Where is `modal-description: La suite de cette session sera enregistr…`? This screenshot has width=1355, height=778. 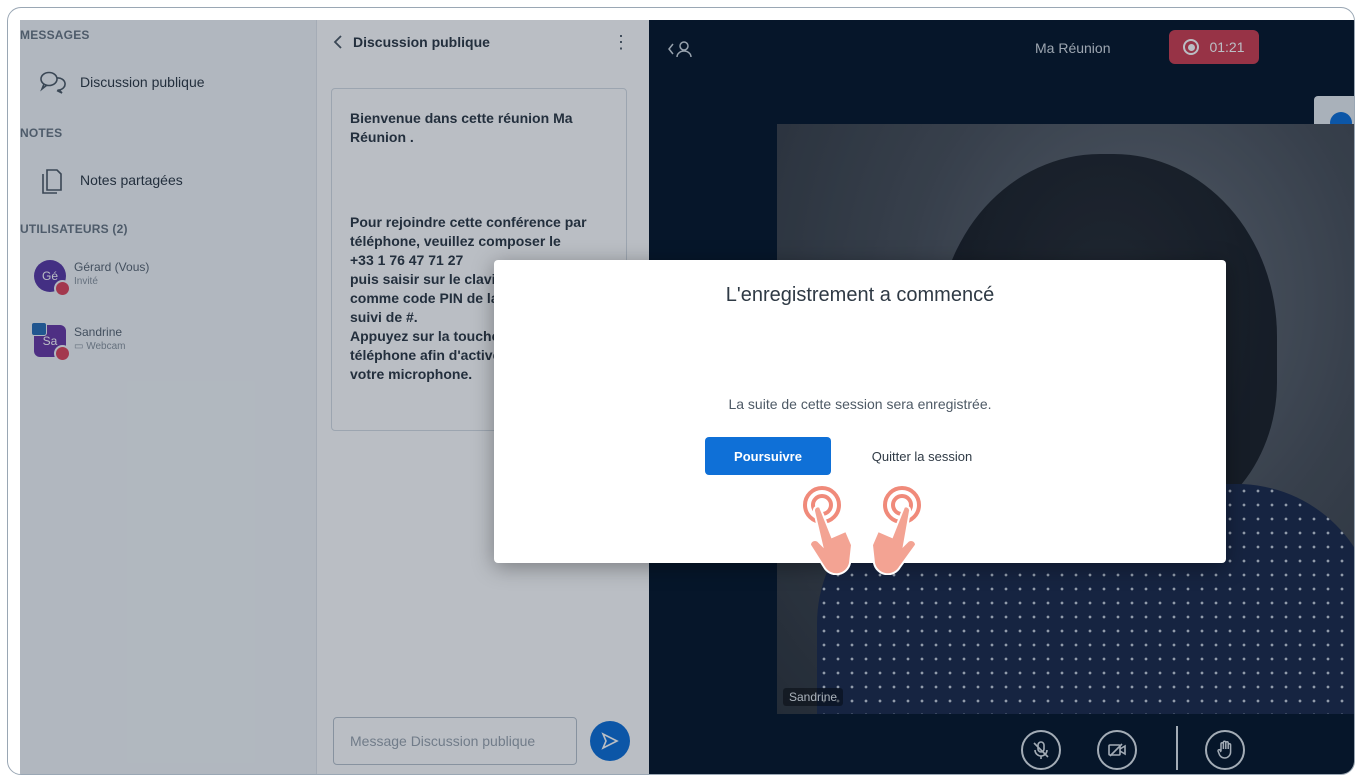
modal-description: La suite de cette session sera enregistr… is located at coordinates (860, 404).